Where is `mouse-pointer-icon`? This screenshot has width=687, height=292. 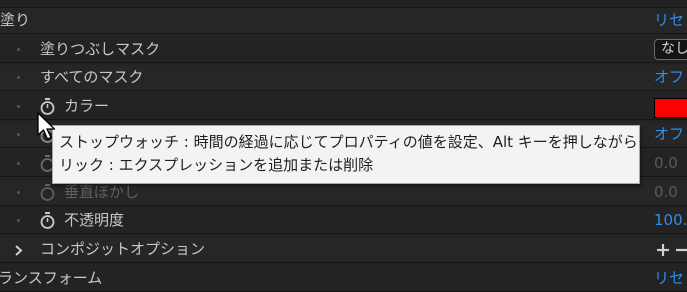
mouse-pointer-icon is located at coordinates (46, 126).